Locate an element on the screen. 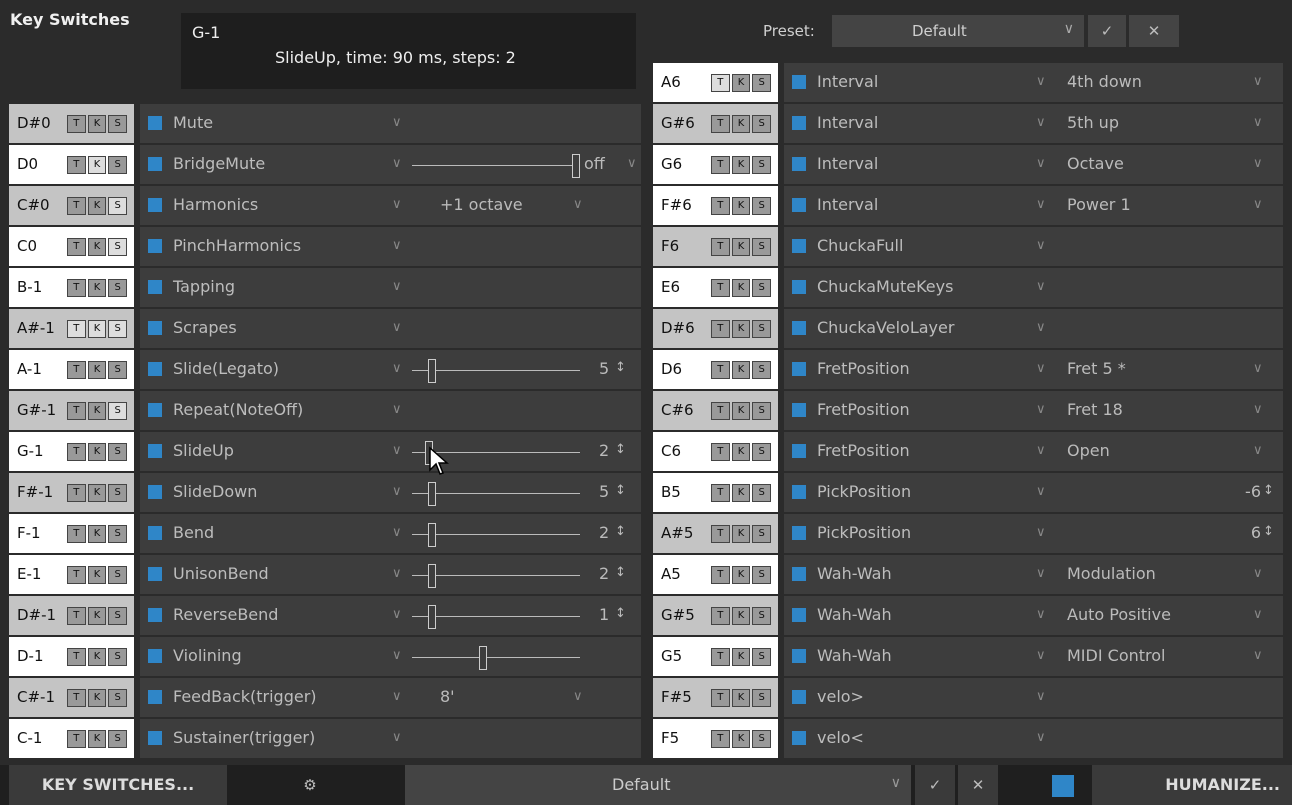  function-name: velo> is located at coordinates (840, 696).